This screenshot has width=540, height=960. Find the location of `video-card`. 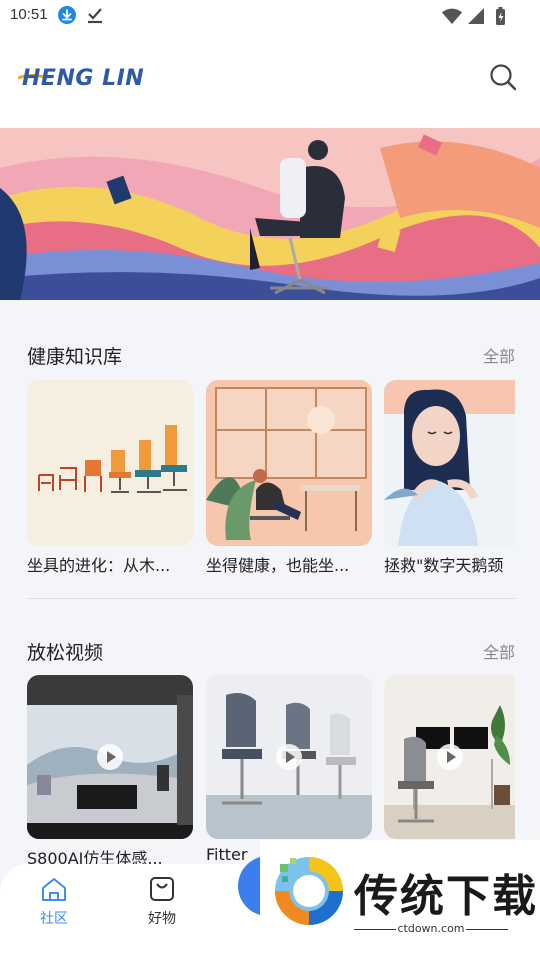

video-card is located at coordinates (449, 760).